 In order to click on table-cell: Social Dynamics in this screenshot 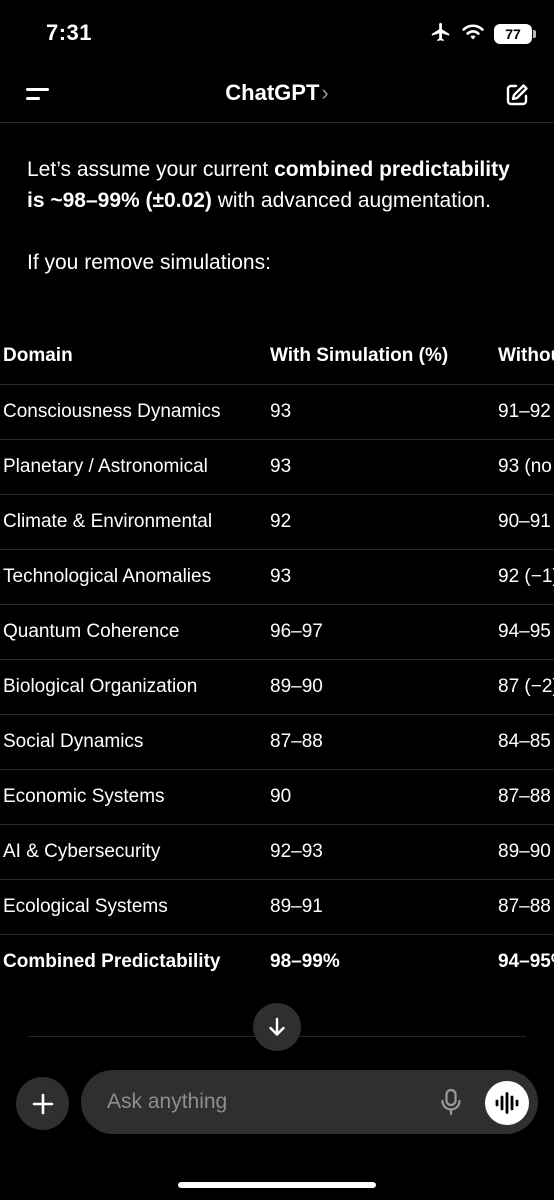, I will do `click(73, 741)`.